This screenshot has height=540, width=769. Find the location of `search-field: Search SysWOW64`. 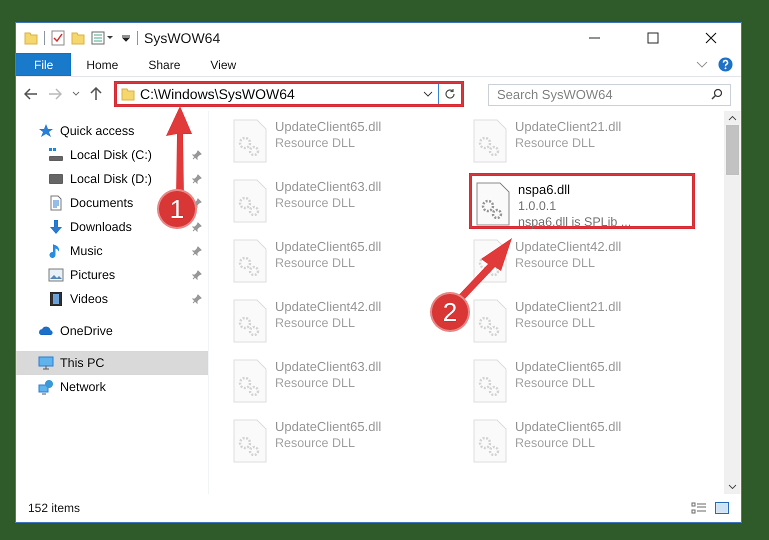

search-field: Search SysWOW64 is located at coordinates (609, 95).